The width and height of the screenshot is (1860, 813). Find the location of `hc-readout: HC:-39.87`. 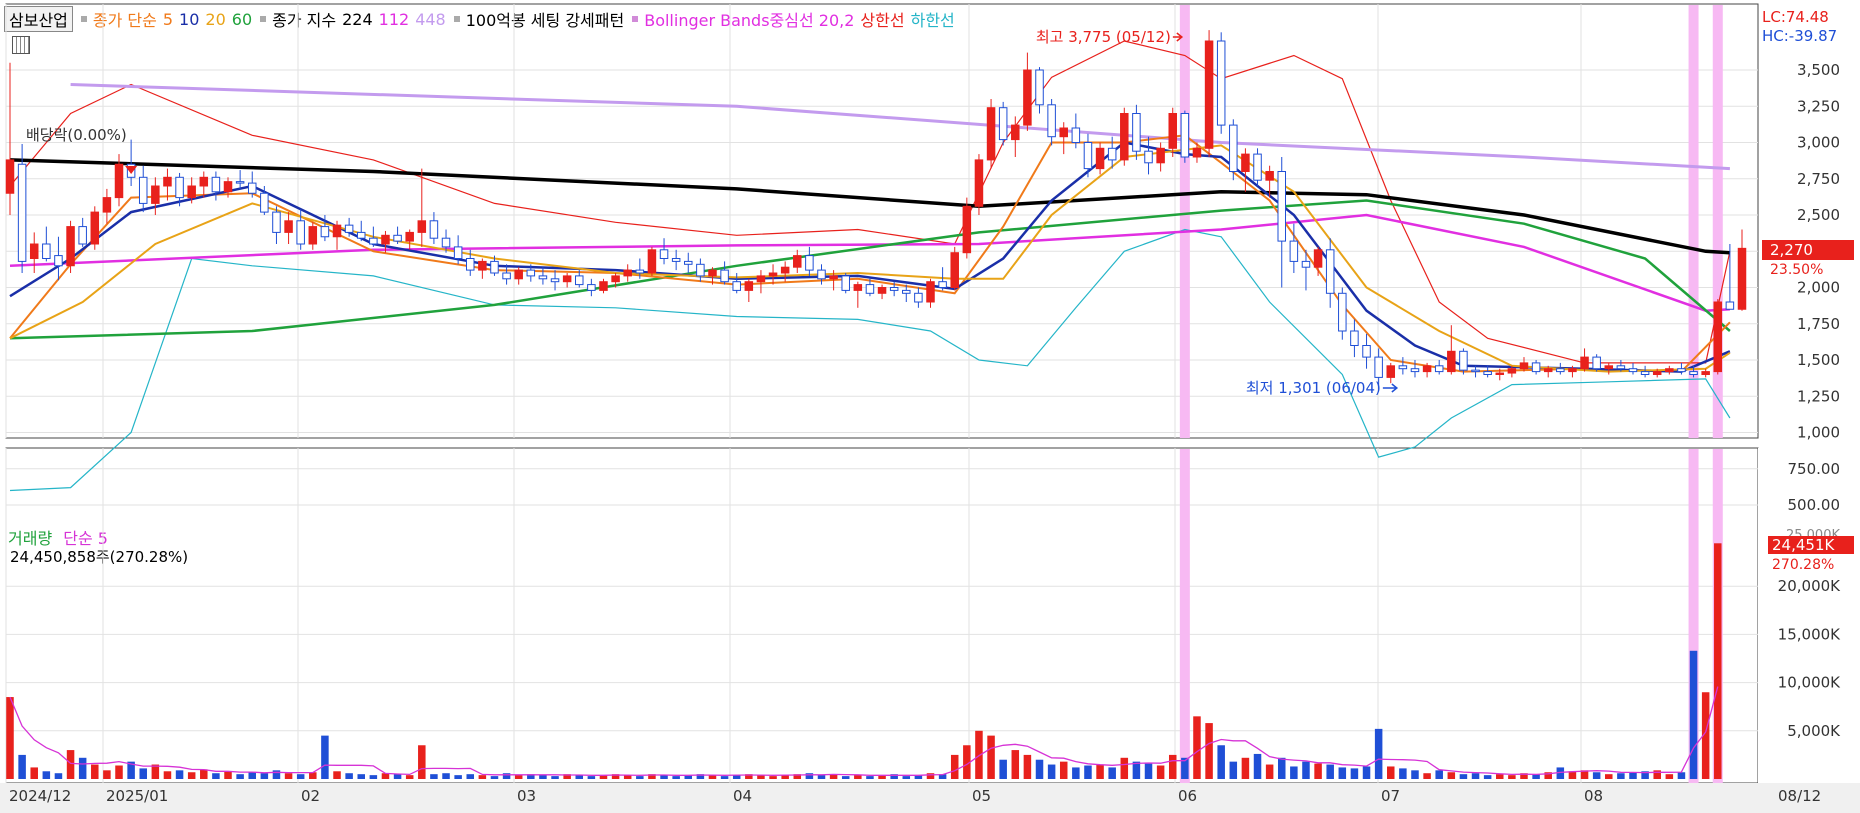

hc-readout: HC:-39.87 is located at coordinates (1799, 36).